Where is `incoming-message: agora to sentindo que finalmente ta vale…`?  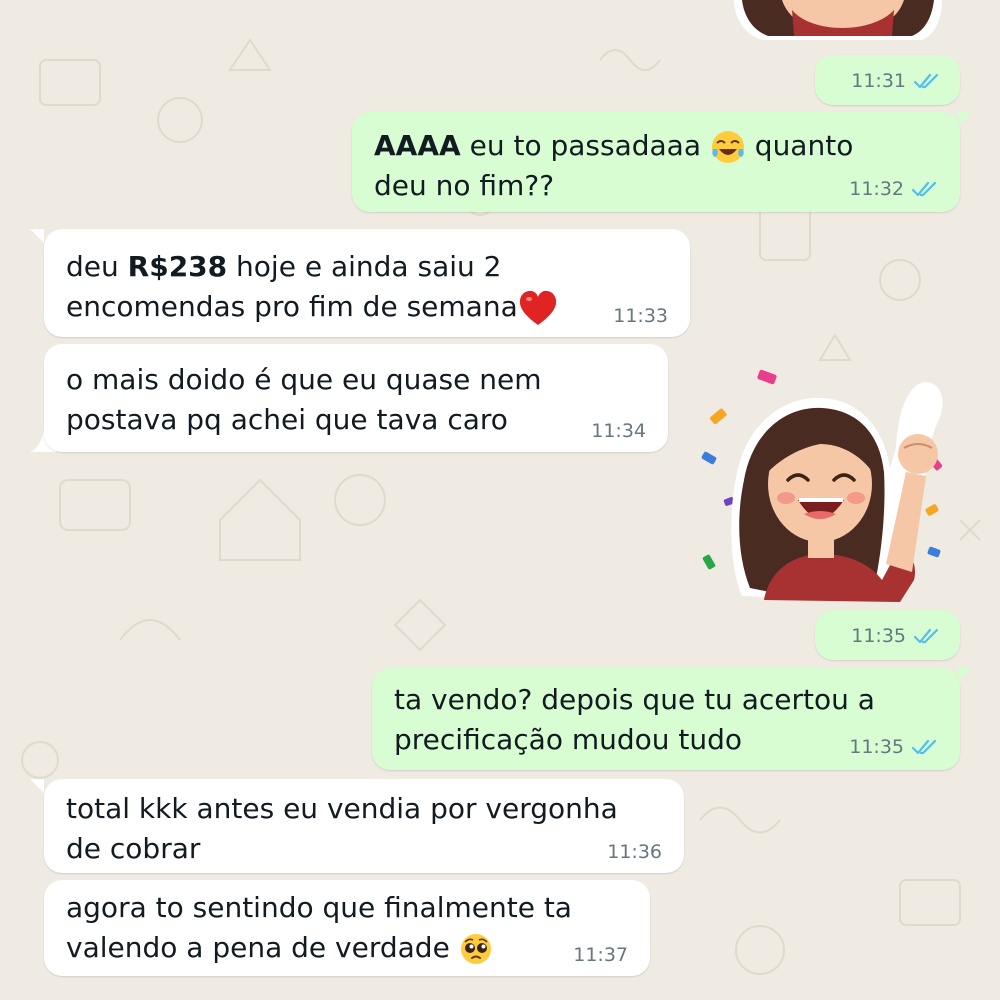 incoming-message: agora to sentindo que finalmente ta vale… is located at coordinates (347, 928).